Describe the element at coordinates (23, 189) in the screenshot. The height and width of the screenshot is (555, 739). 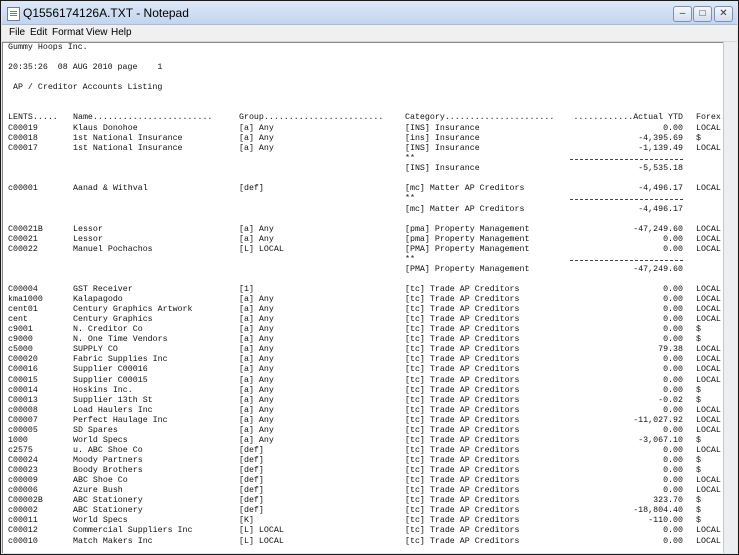
I see `account-code: c00001` at that location.